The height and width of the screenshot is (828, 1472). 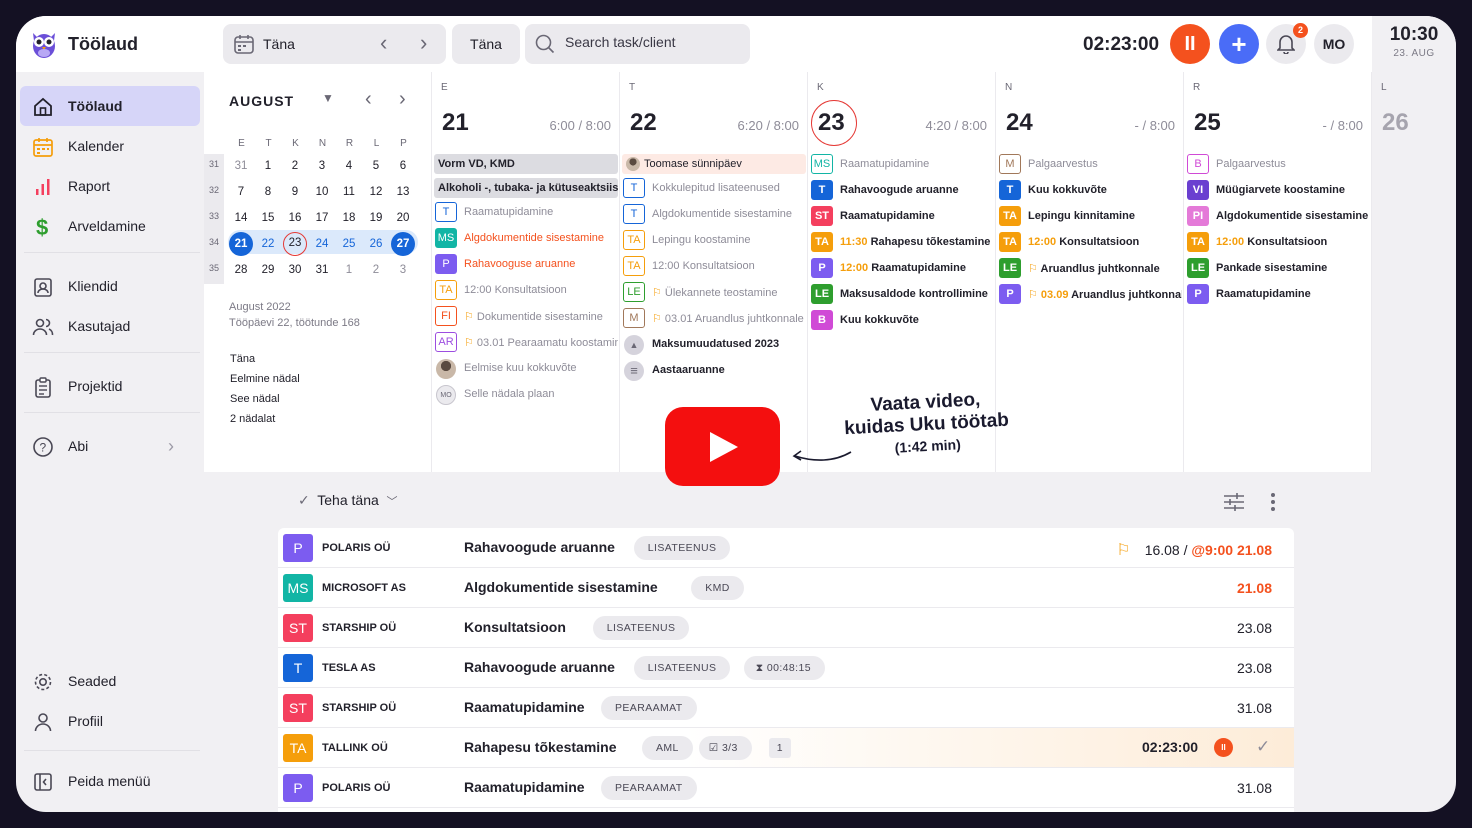 What do you see at coordinates (1278, 191) in the screenshot?
I see `calendar-task: VI Müügiarvete koostamine` at bounding box center [1278, 191].